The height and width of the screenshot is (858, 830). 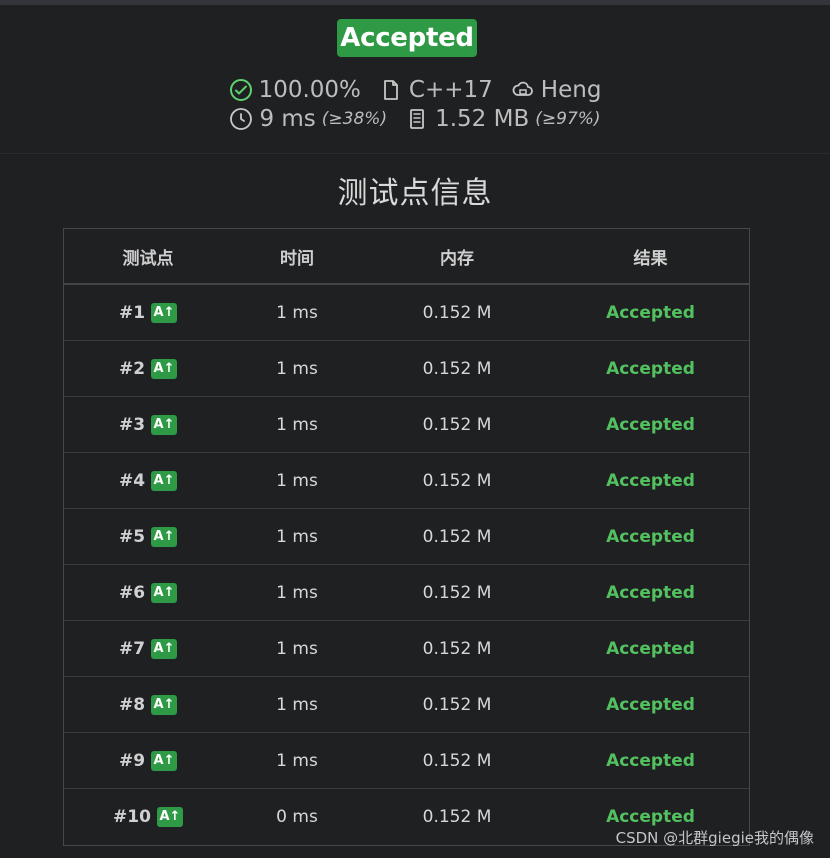 What do you see at coordinates (406, 313) in the screenshot?
I see `table-row: #1 A↑ 1 ms 0.152 M Accepted` at bounding box center [406, 313].